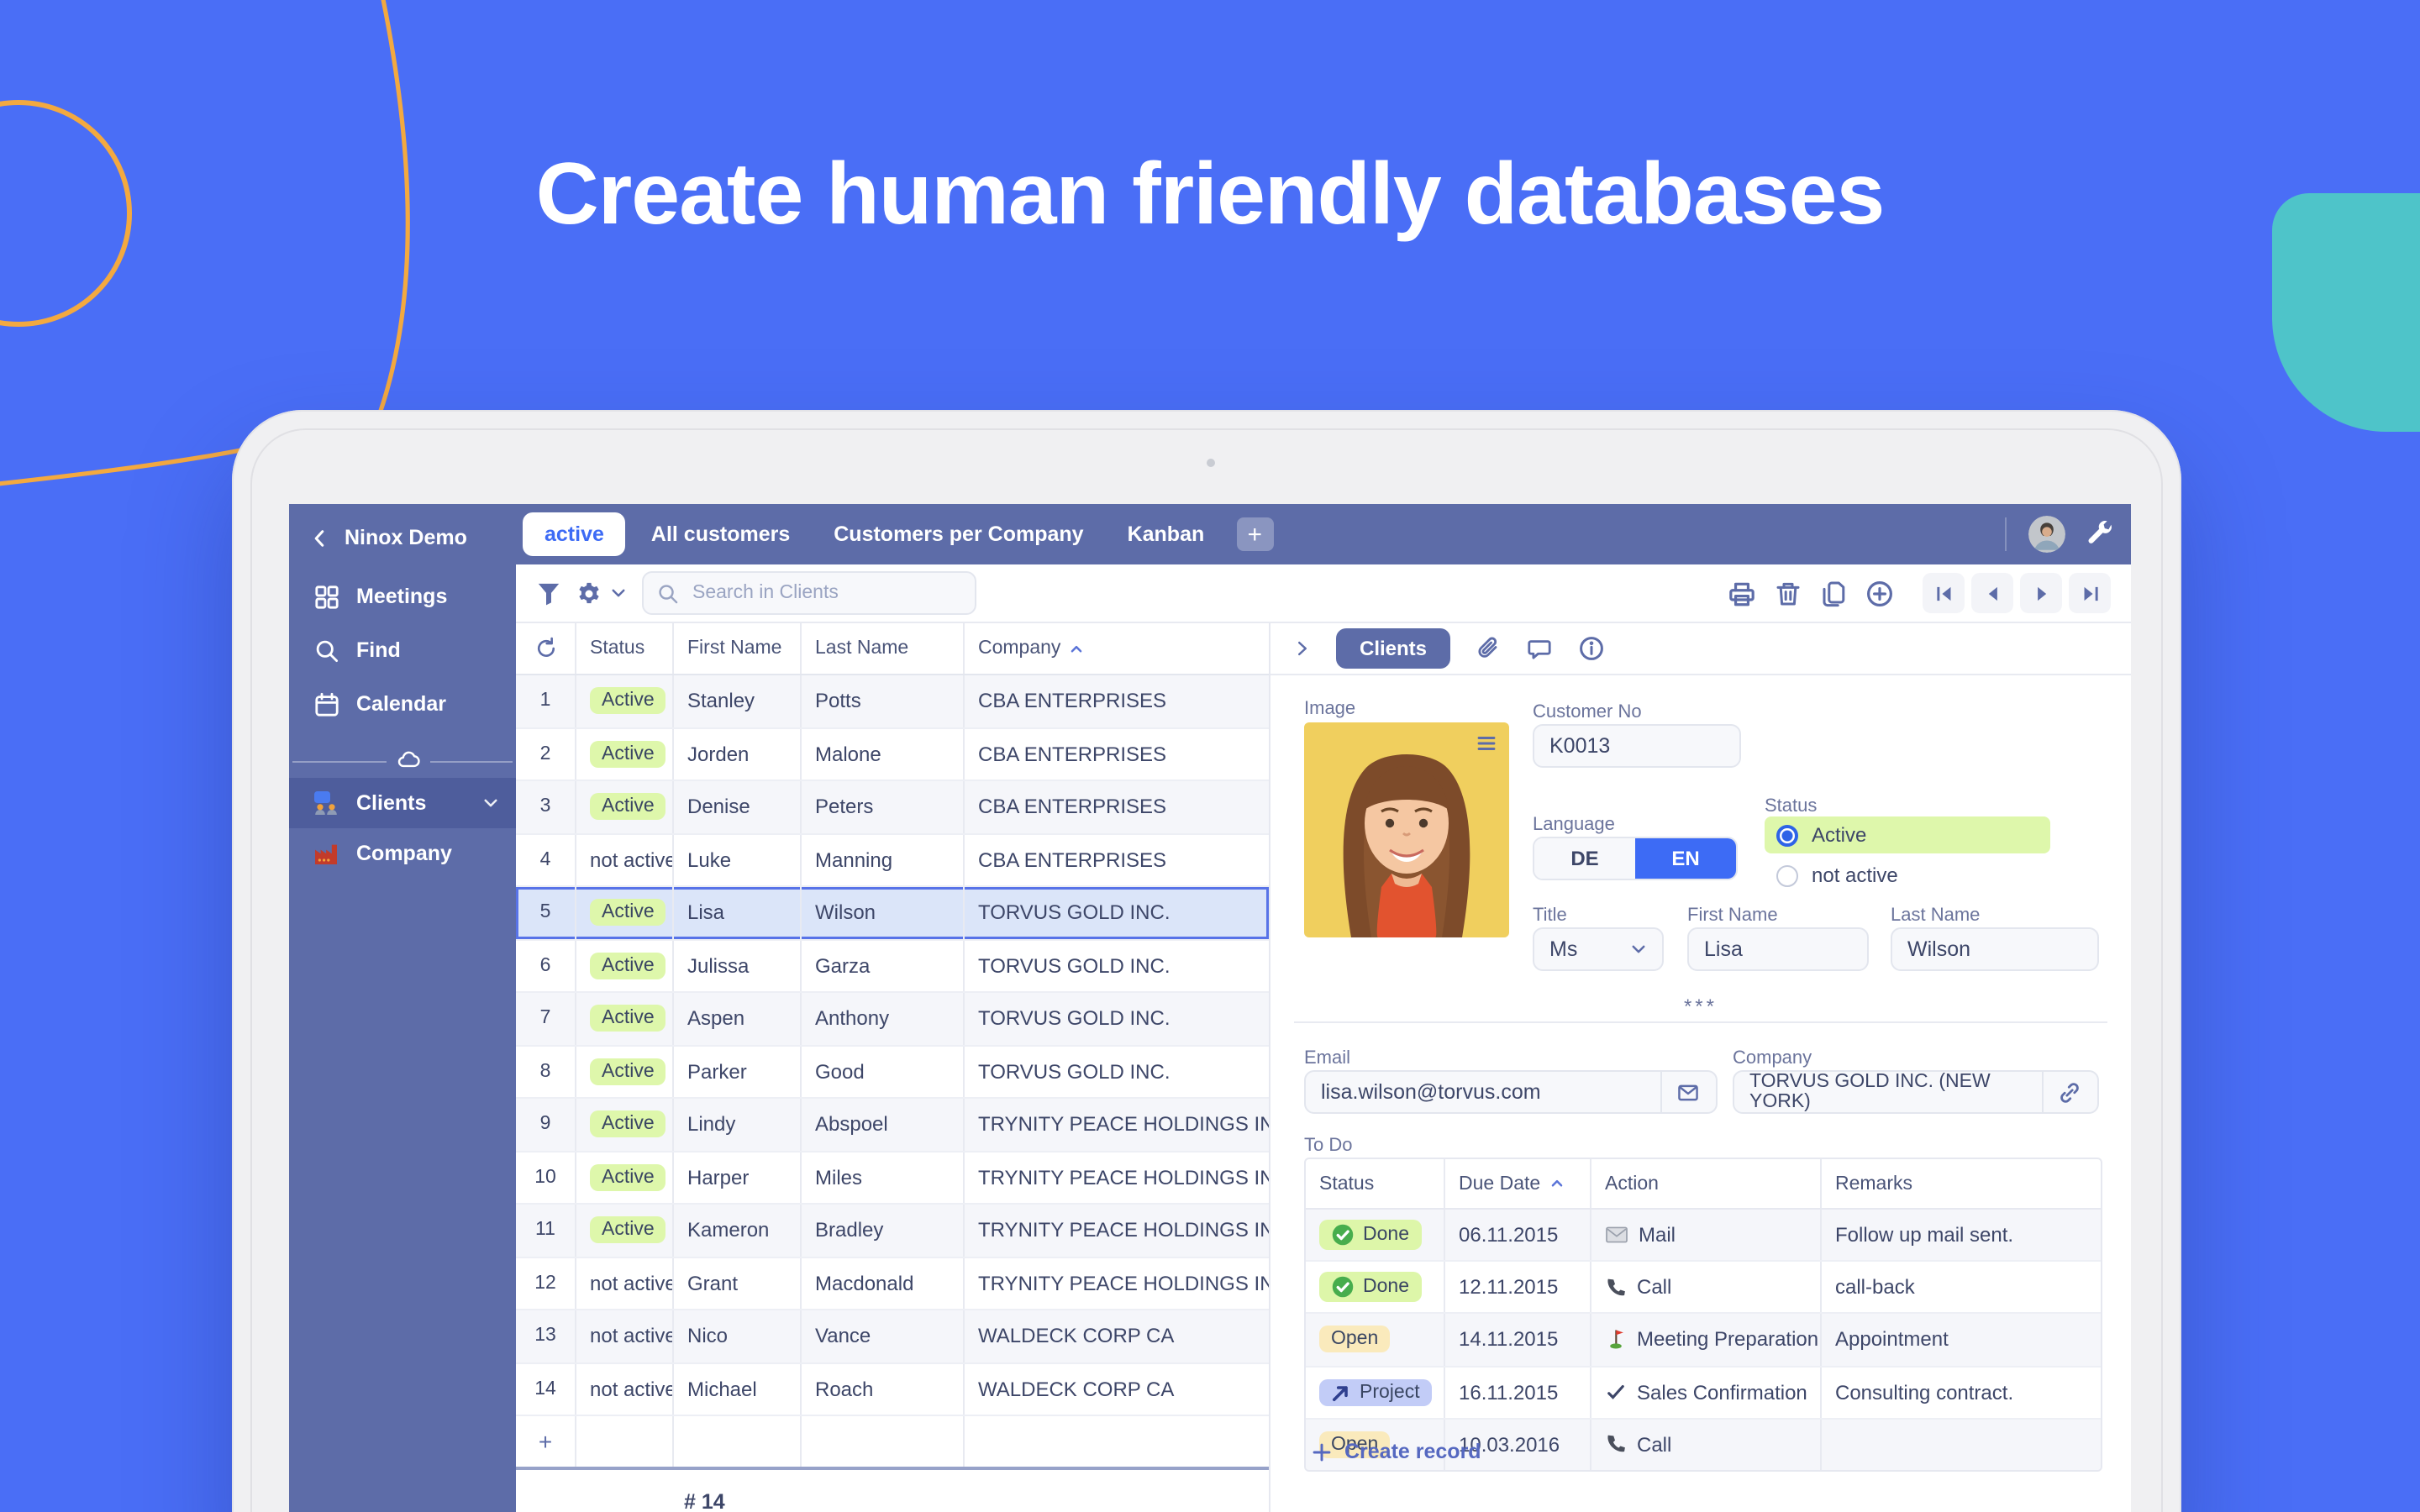 This screenshot has height=1512, width=2420. Describe the element at coordinates (1393, 648) in the screenshot. I see `entity-button: Clients` at that location.